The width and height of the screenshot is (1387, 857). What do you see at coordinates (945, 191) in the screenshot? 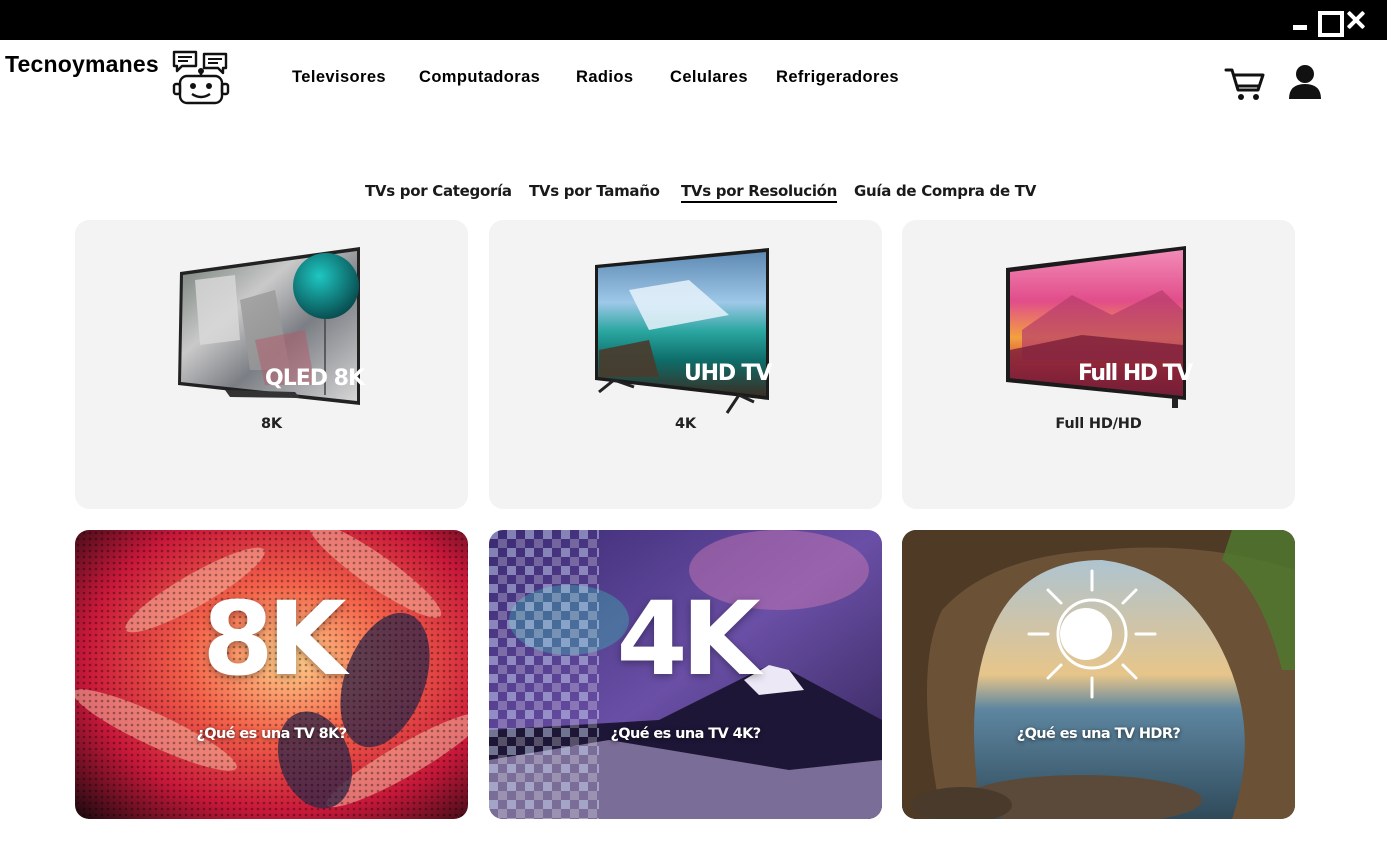
I see `tab-guia-de-compra: Guía de Compra de TV` at bounding box center [945, 191].